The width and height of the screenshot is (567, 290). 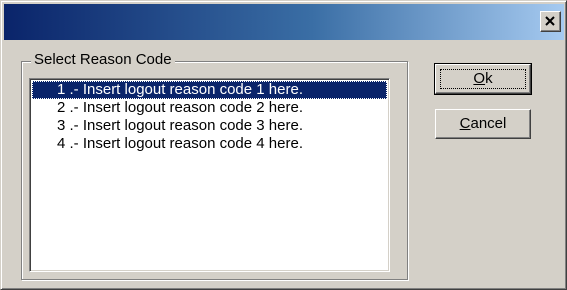 I want to click on ok-mnemonic: O, so click(x=479, y=78).